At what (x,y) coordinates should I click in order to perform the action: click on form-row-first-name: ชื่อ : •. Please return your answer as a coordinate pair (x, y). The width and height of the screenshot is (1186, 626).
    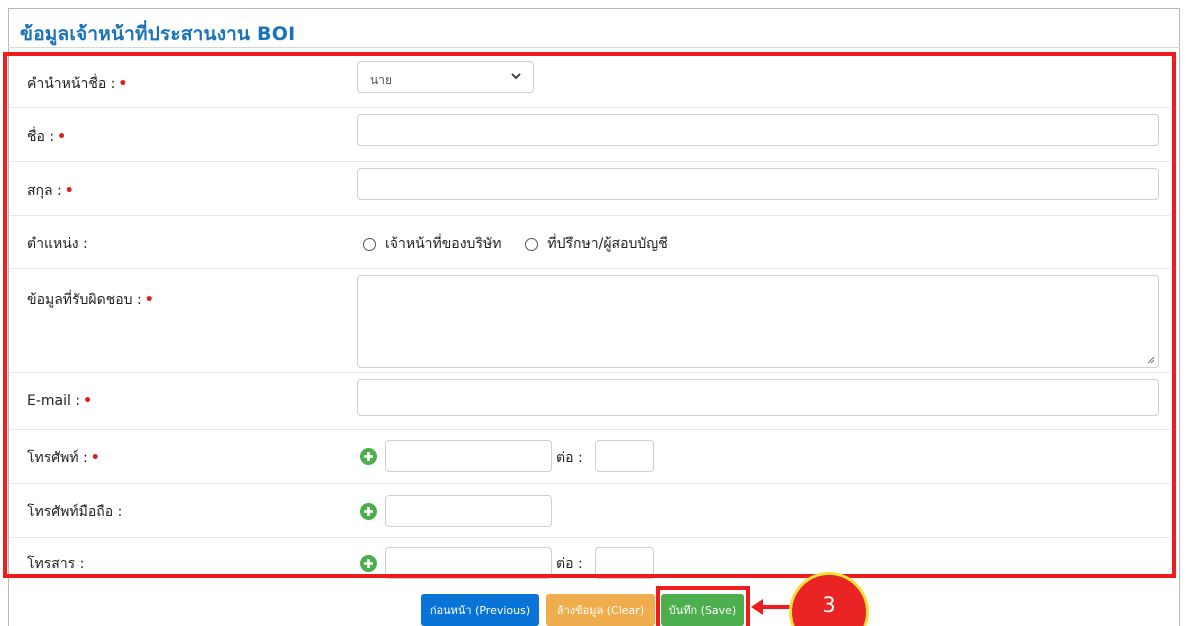
    Looking at the image, I should click on (590, 135).